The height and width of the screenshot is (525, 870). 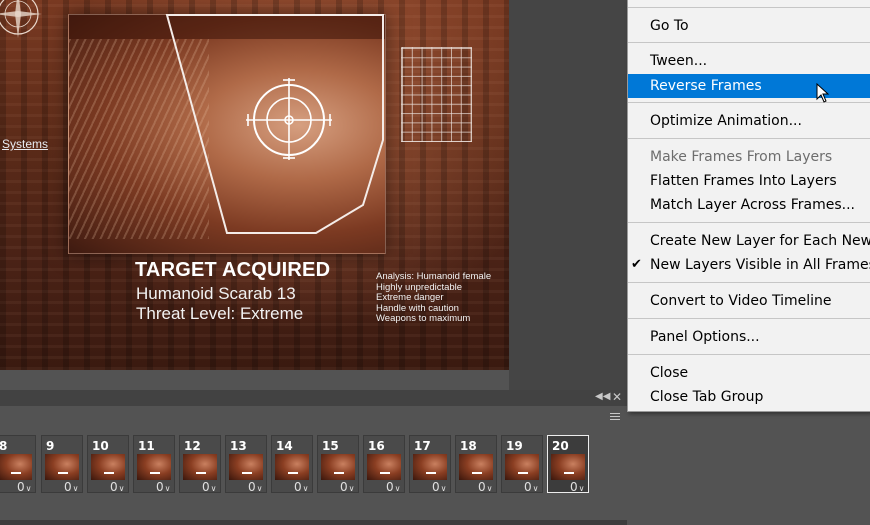 I want to click on animation-panel-toolbar, so click(x=313, y=419).